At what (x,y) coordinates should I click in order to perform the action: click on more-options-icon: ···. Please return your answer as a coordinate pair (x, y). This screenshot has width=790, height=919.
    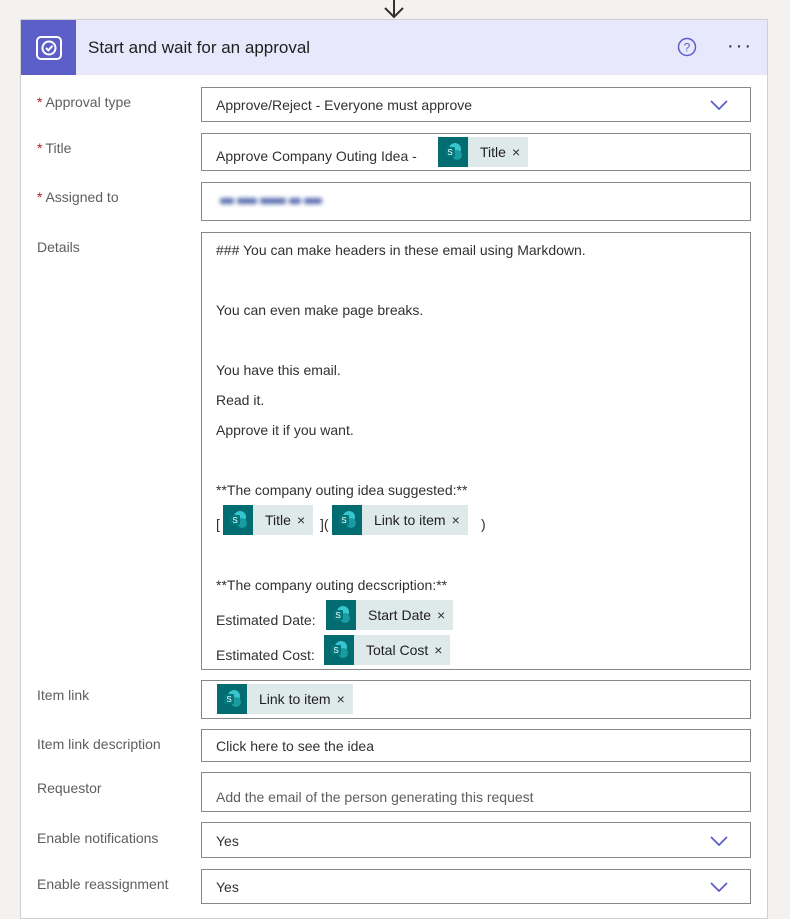
    Looking at the image, I should click on (740, 46).